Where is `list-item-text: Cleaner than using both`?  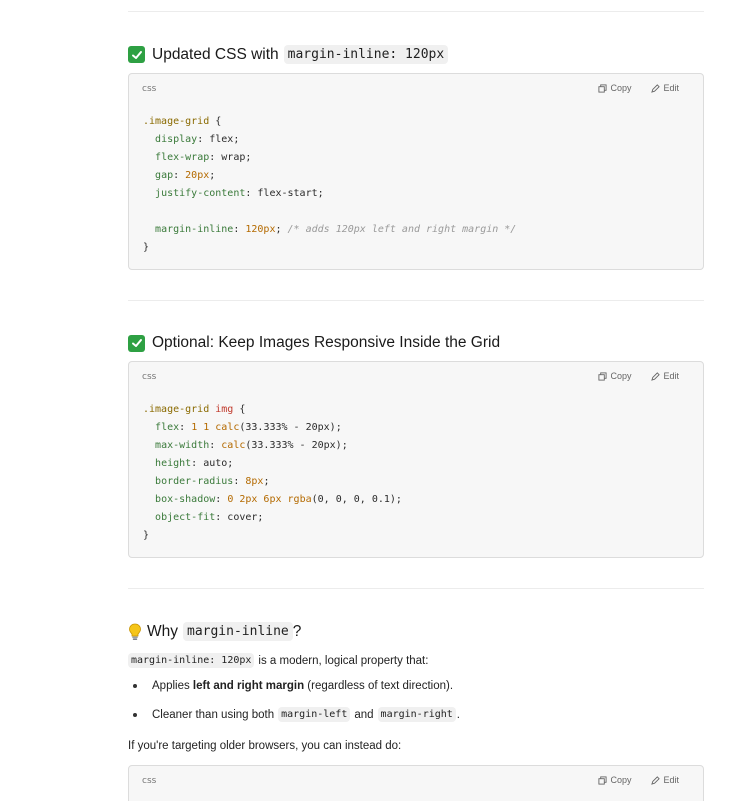 list-item-text: Cleaner than using both is located at coordinates (213, 714).